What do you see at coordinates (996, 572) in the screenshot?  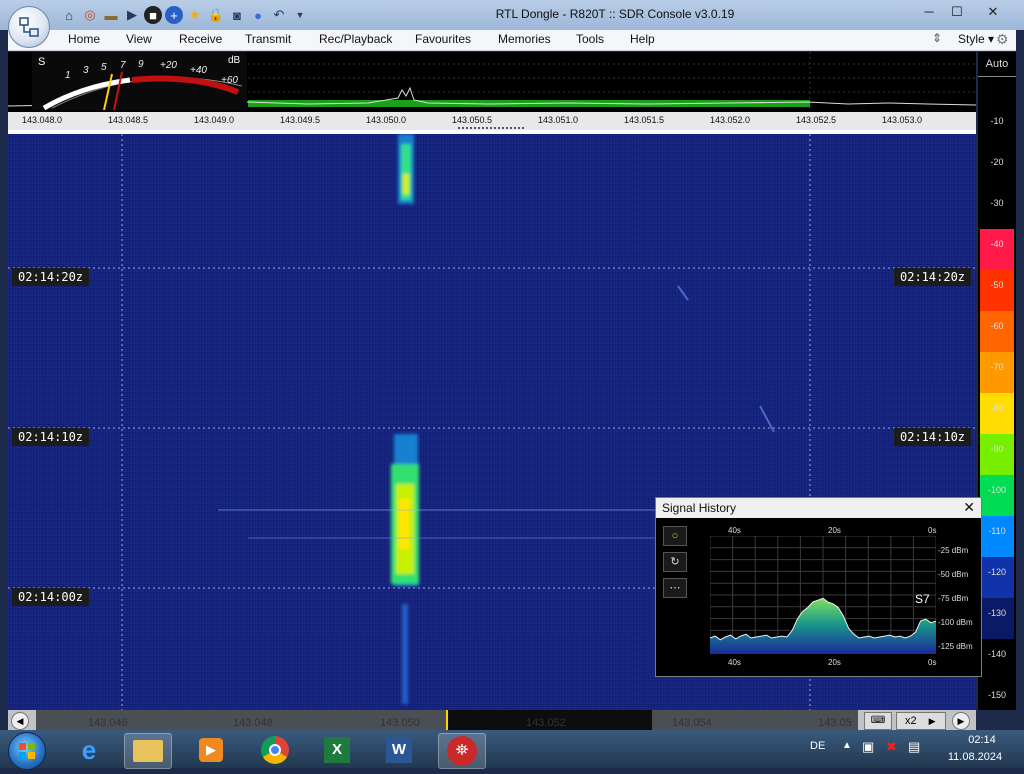 I see `scale-tick-label: -120` at bounding box center [996, 572].